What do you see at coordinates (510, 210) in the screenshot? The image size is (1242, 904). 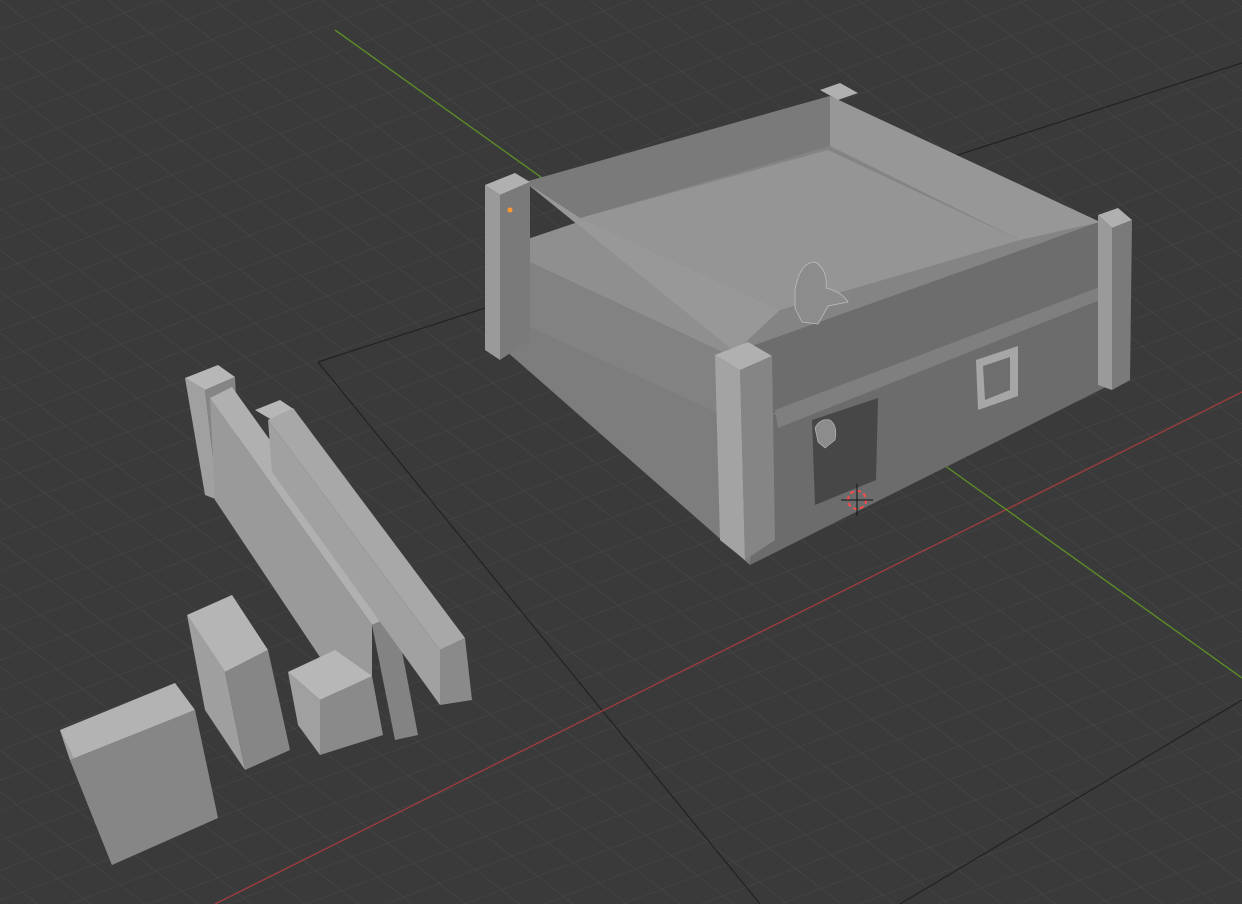 I see `object-origin-icon` at bounding box center [510, 210].